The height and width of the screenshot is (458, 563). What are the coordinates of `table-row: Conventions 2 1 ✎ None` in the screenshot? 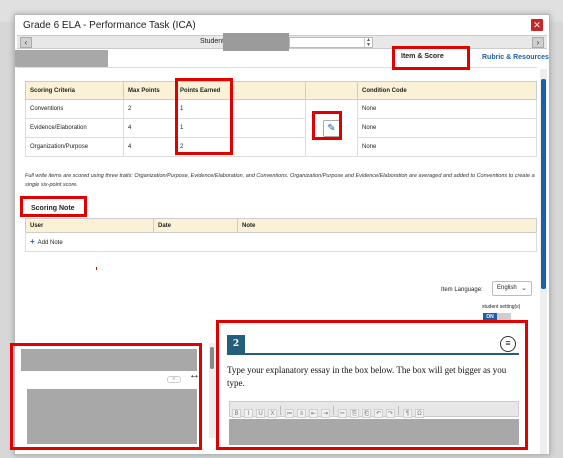 It's located at (281, 128).